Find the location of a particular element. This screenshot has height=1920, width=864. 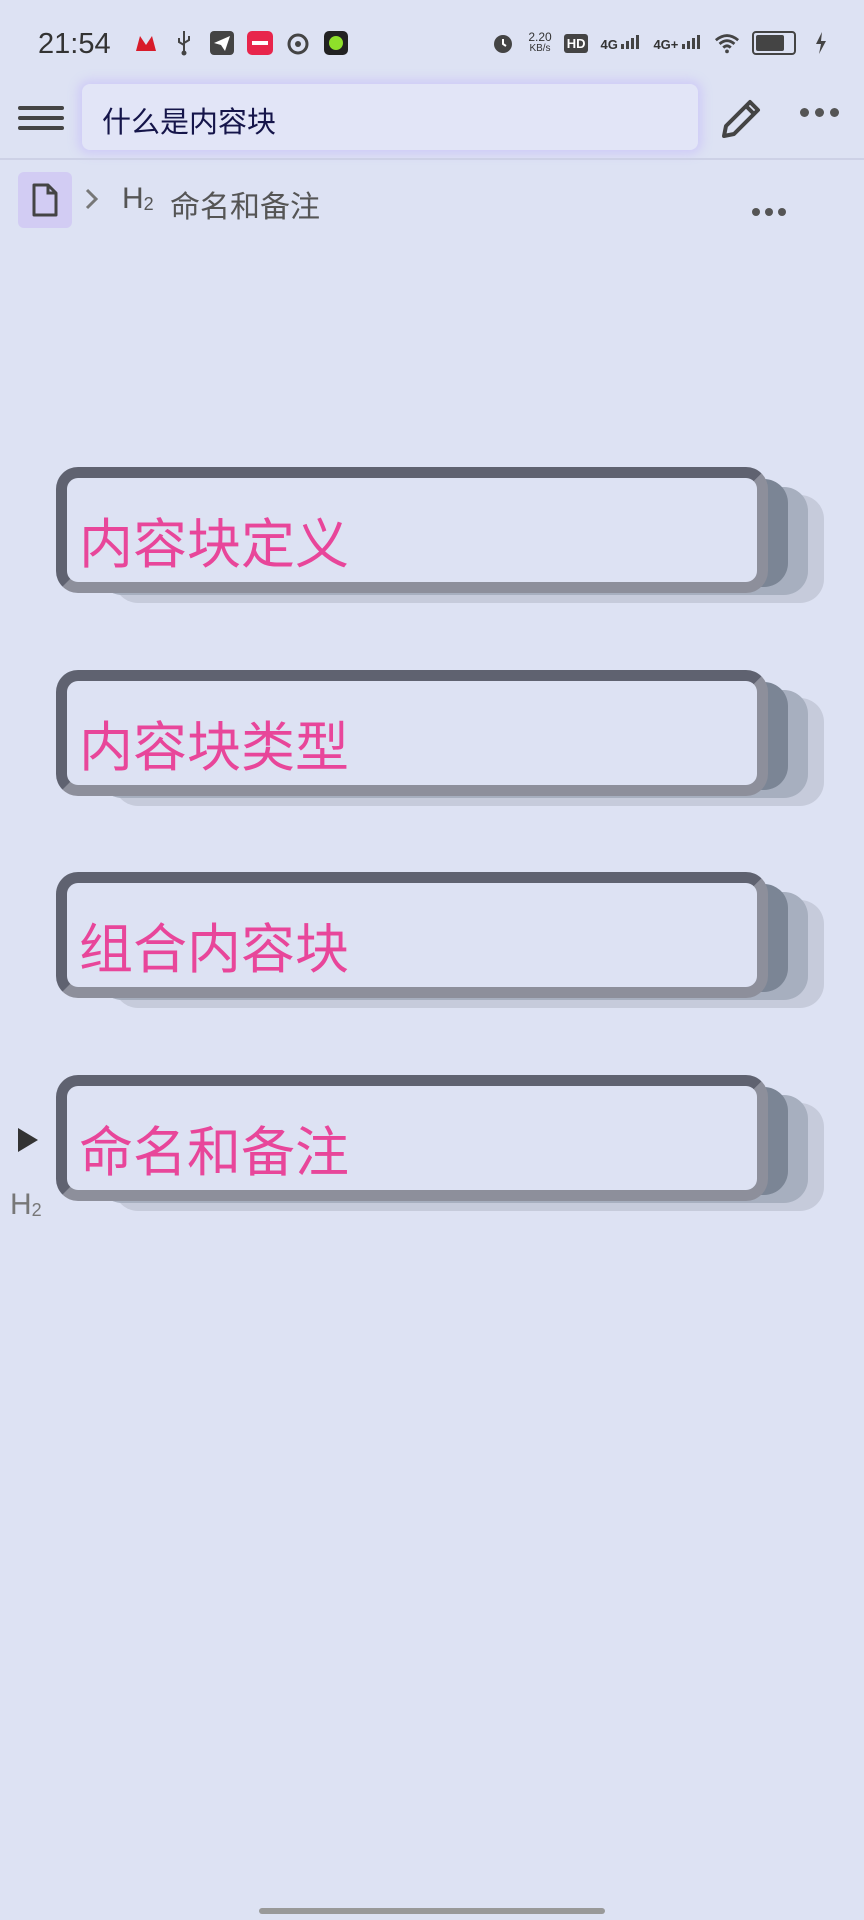

document-title: 什么是内容块 is located at coordinates (189, 122).